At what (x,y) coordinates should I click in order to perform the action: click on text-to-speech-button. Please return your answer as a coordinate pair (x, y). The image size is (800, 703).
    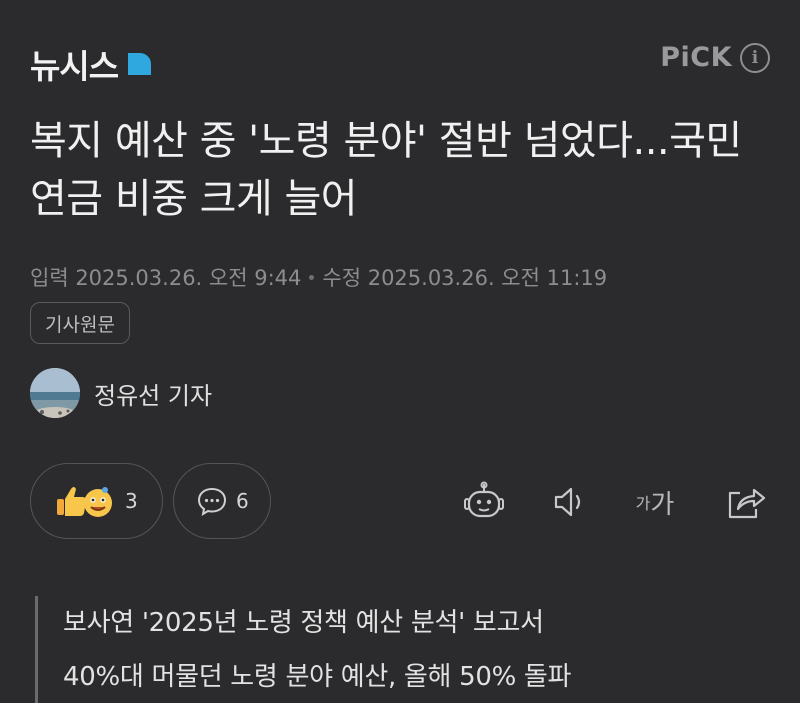
    Looking at the image, I should click on (571, 502).